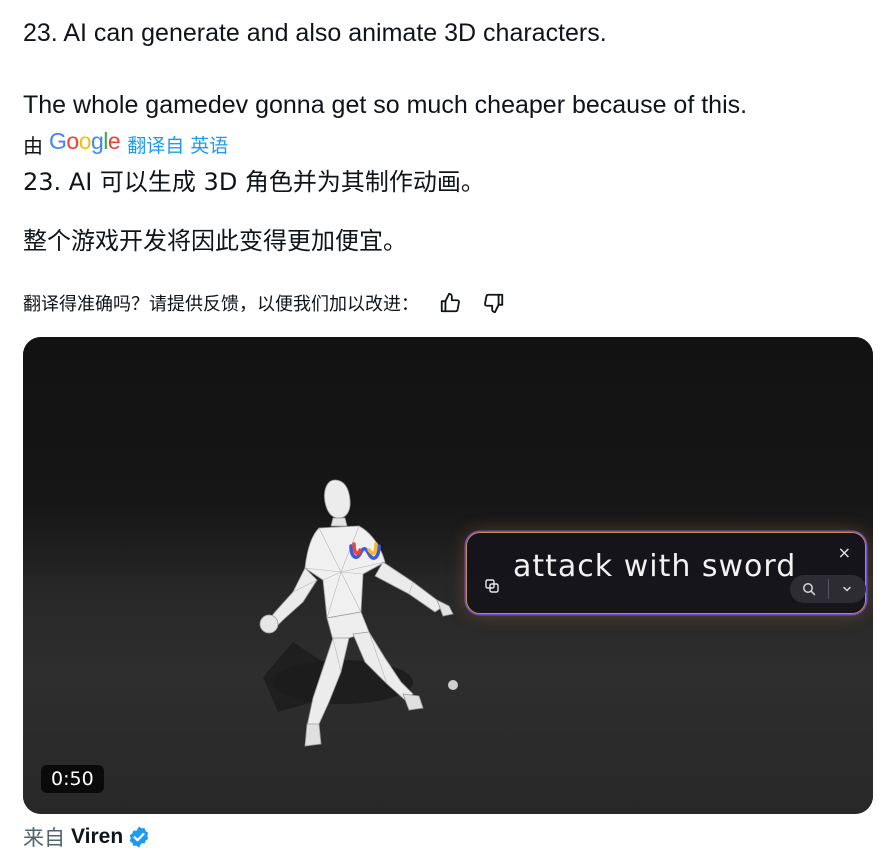  Describe the element at coordinates (139, 837) in the screenshot. I see `verified-badge-icon` at that location.